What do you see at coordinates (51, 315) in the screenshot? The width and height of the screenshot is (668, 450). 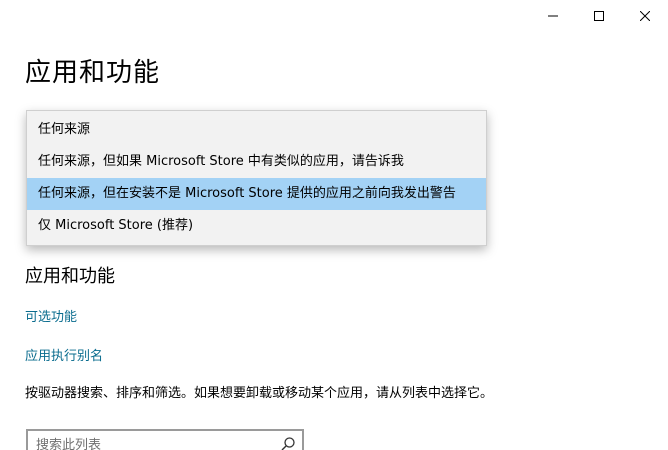 I see `optional-features-link: 可选功能` at bounding box center [51, 315].